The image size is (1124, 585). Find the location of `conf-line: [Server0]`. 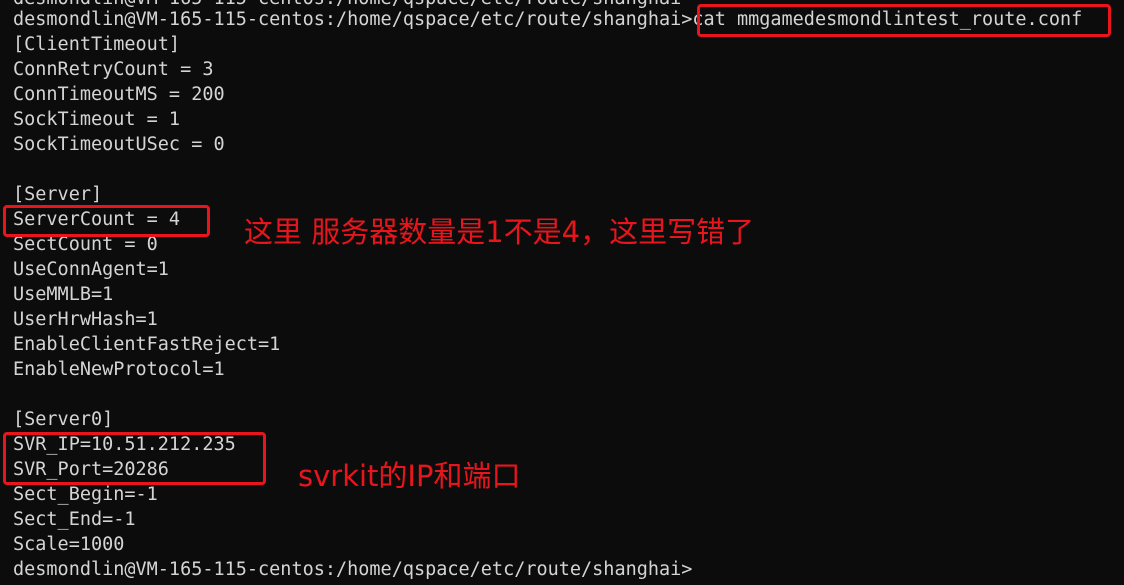

conf-line: [Server0] is located at coordinates (63, 419).